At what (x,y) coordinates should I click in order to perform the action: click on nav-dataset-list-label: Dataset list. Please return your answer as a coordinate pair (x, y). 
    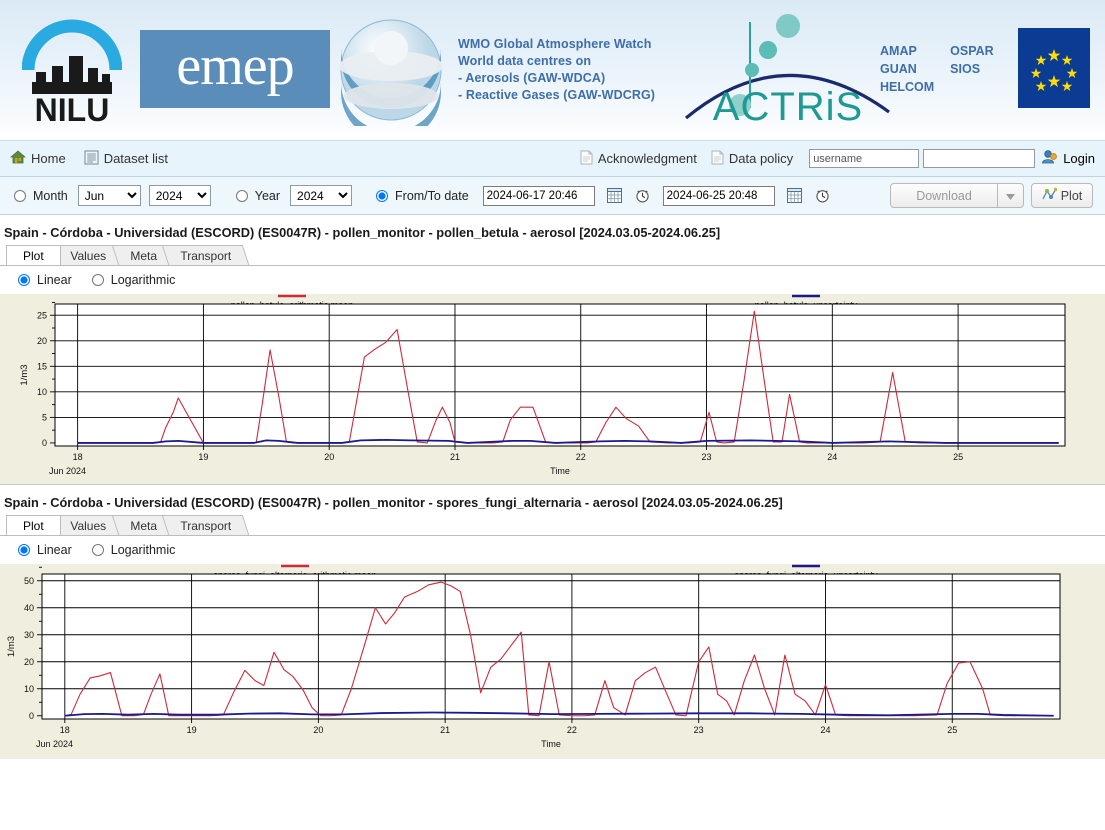
    Looking at the image, I should click on (135, 158).